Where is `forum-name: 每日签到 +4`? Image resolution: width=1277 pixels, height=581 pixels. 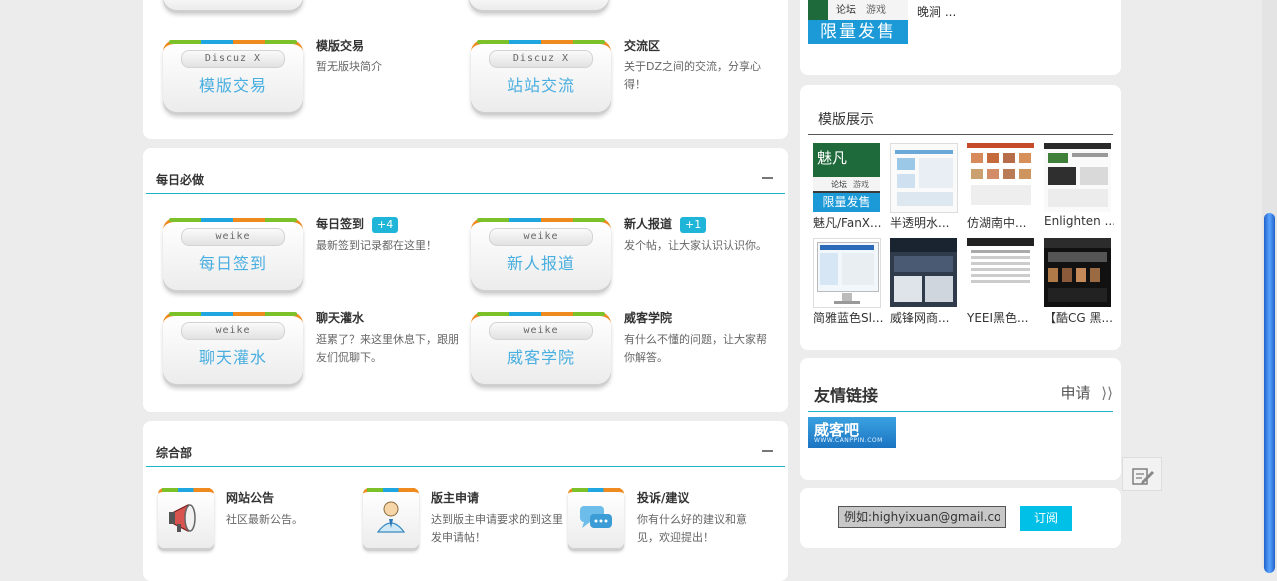 forum-name: 每日签到 +4 is located at coordinates (357, 224).